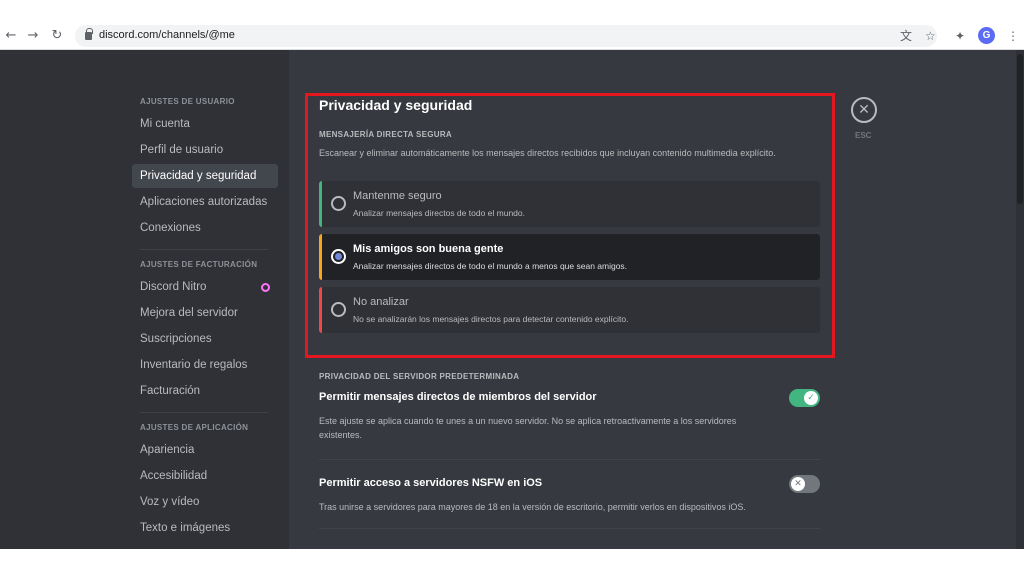  Describe the element at coordinates (863, 135) in the screenshot. I see `esc-label: ESC` at that location.